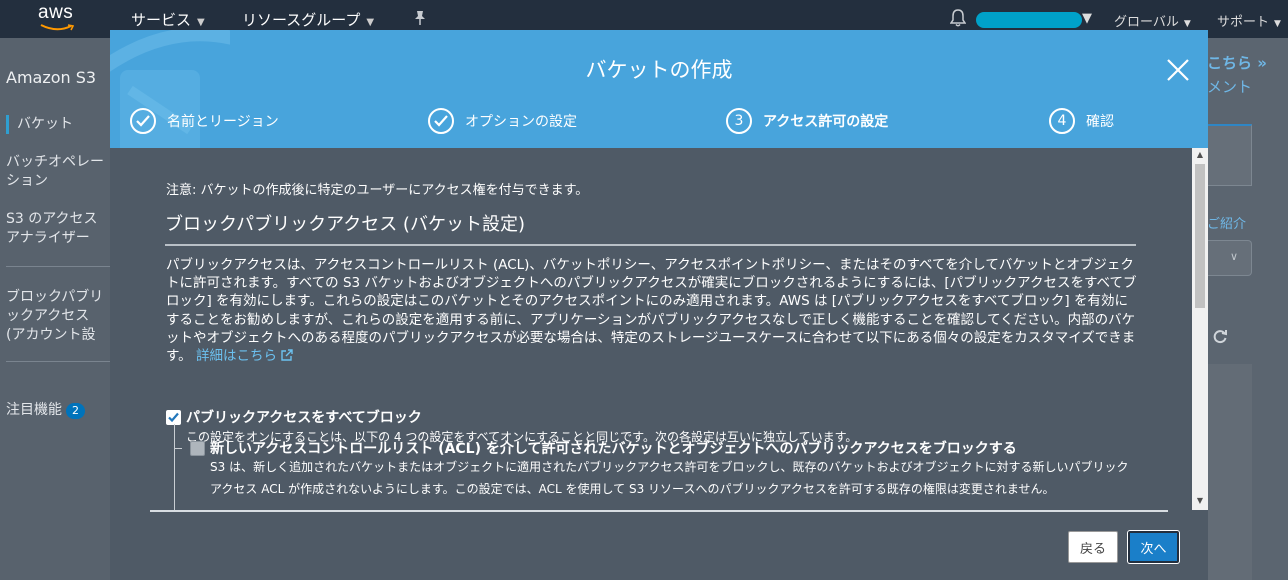  I want to click on sidebar-item-block-public-access: ブロックパブリックアクセス (アカウント設定), so click(58, 317).